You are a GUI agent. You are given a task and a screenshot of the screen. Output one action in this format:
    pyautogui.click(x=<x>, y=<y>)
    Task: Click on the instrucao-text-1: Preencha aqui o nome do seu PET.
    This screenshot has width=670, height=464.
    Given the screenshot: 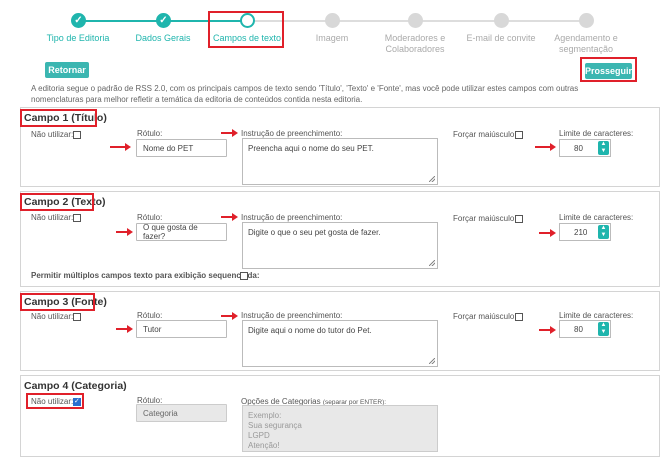 What is the action you would take?
    pyautogui.click(x=311, y=148)
    